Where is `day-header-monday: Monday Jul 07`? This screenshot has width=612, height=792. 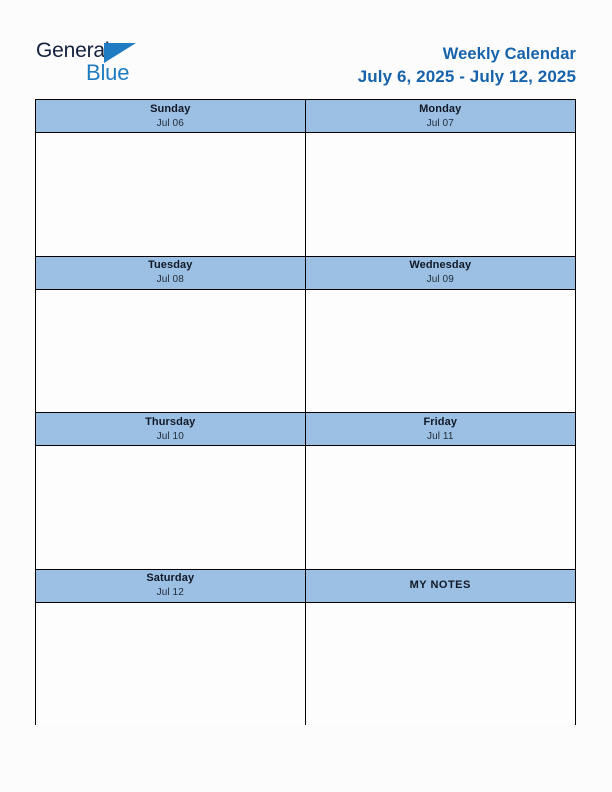 day-header-monday: Monday Jul 07 is located at coordinates (440, 116).